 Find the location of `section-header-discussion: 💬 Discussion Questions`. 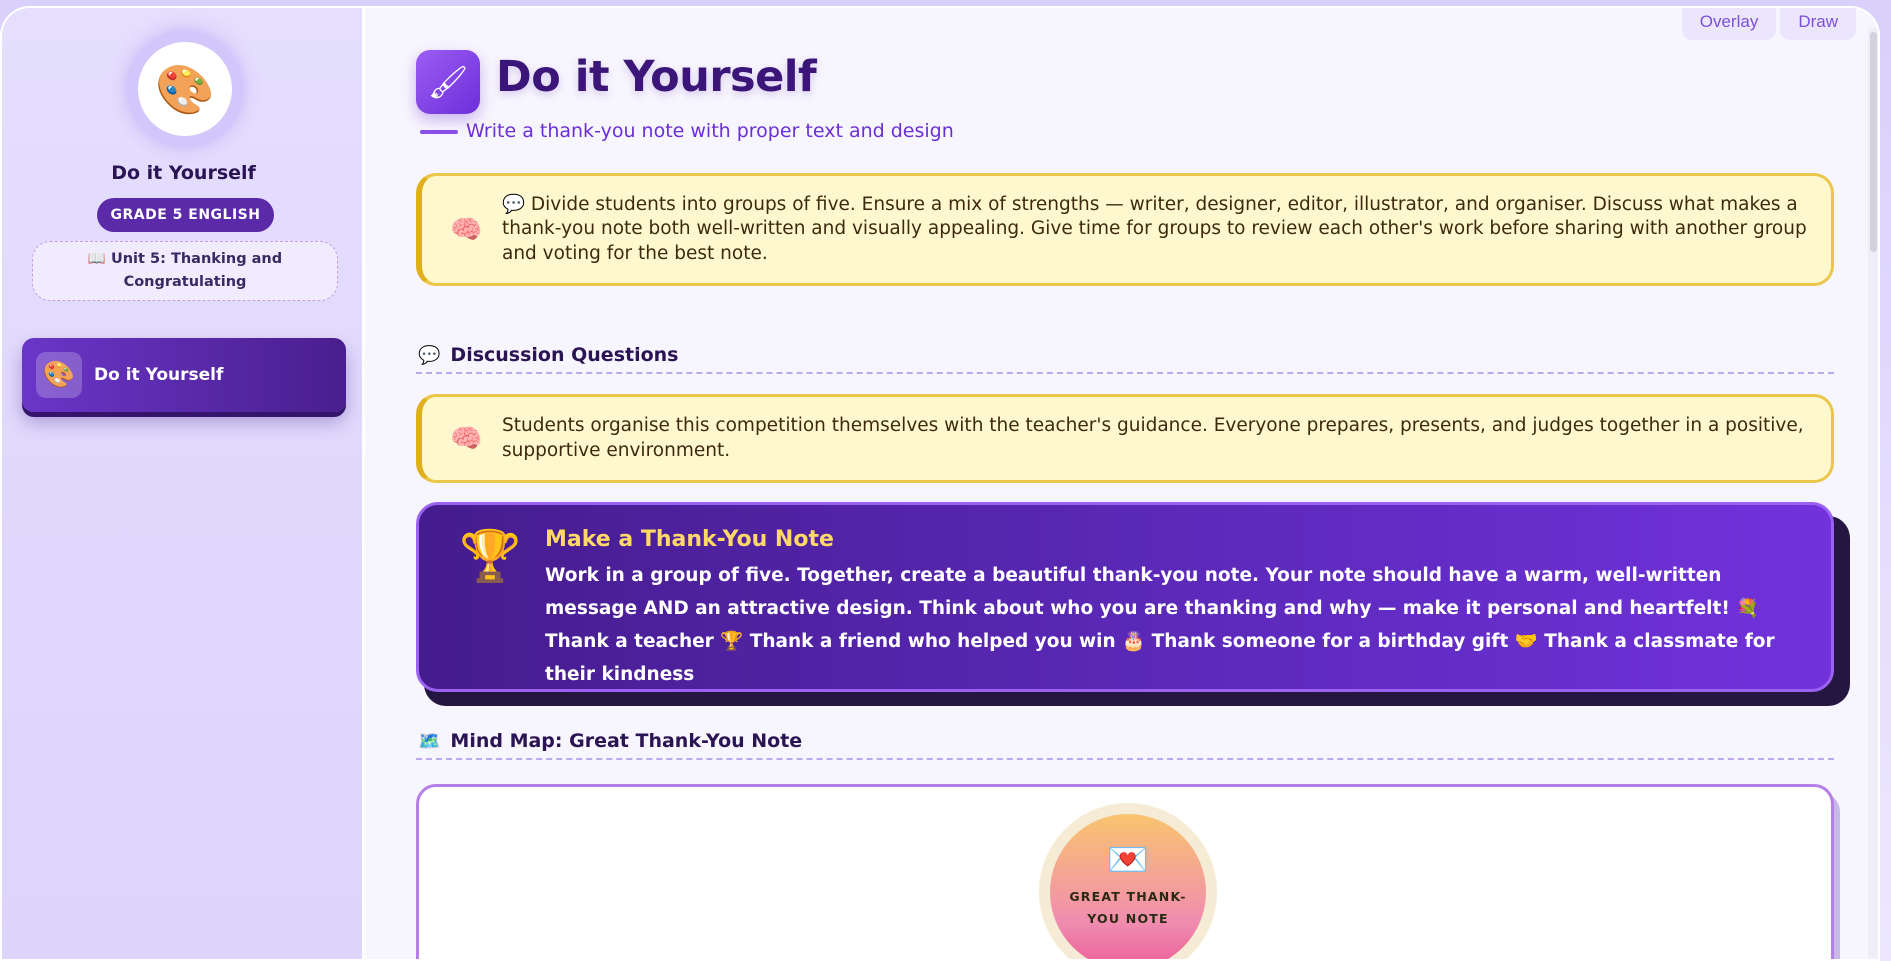

section-header-discussion: 💬 Discussion Questions is located at coordinates (1125, 356).